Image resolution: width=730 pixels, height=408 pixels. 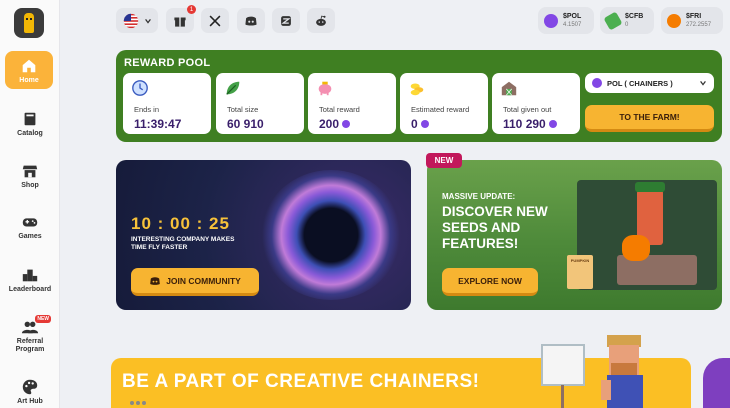 What do you see at coordinates (536, 103) in the screenshot?
I see `total-given-out-card: Total given out 110 290` at bounding box center [536, 103].